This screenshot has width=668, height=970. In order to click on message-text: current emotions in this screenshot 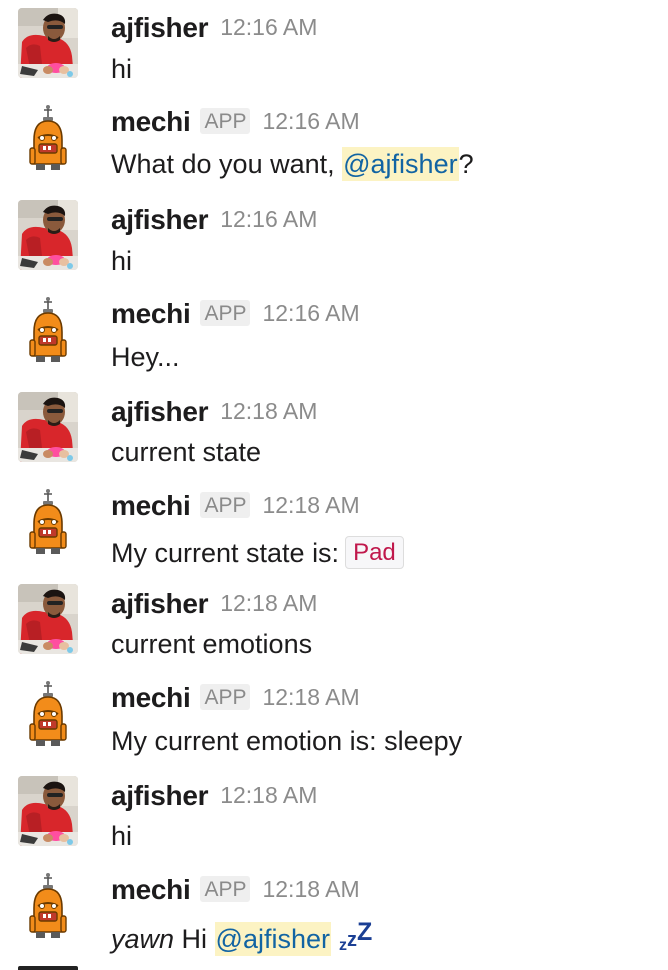, I will do `click(212, 644)`.